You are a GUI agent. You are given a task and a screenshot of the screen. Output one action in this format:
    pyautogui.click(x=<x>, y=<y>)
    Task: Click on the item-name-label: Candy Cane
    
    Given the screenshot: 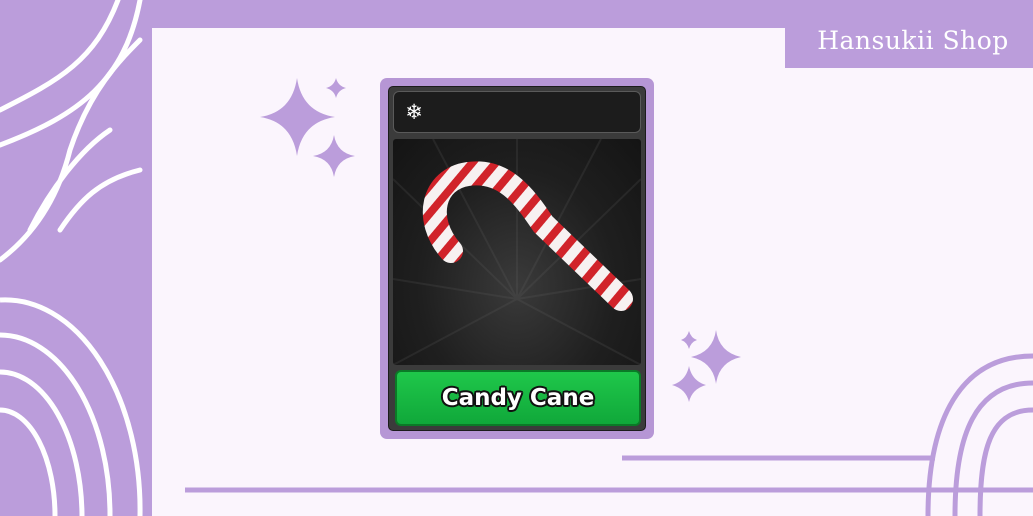 What is the action you would take?
    pyautogui.click(x=518, y=398)
    